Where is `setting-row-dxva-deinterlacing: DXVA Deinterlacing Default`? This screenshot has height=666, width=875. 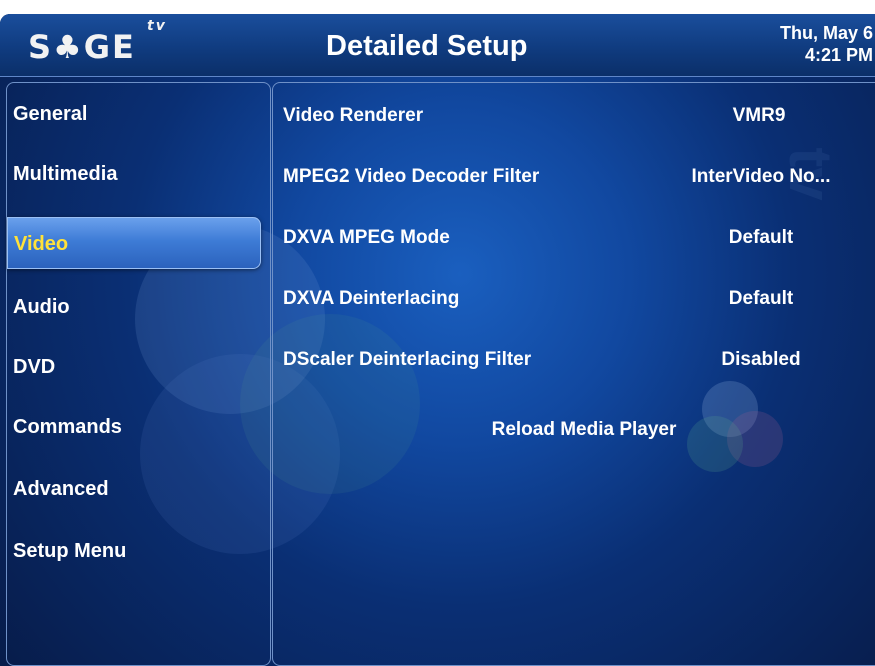
setting-row-dxva-deinterlacing: DXVA Deinterlacing Default is located at coordinates (573, 299).